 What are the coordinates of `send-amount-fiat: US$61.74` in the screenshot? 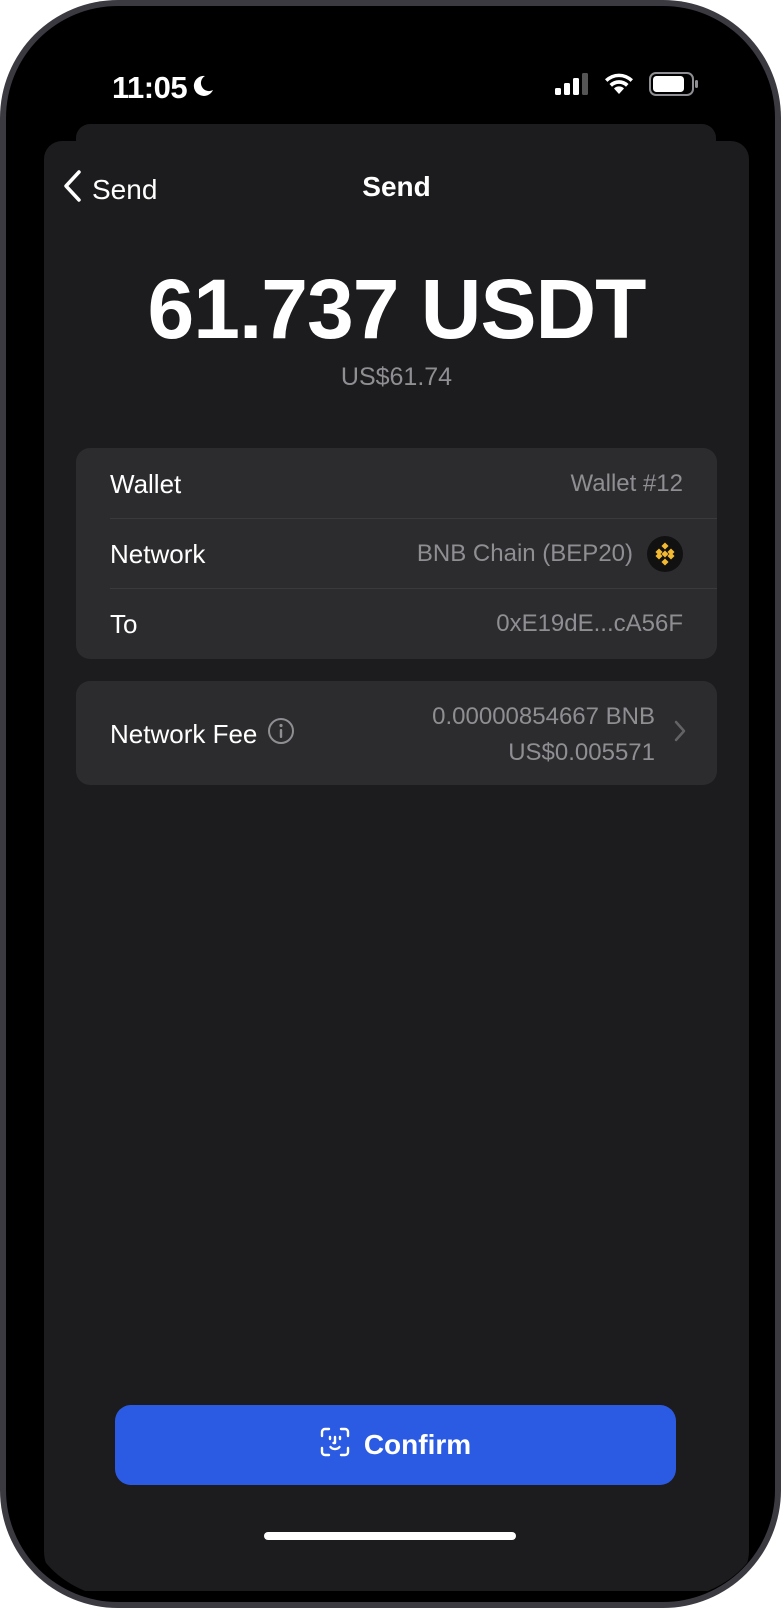 It's located at (396, 377).